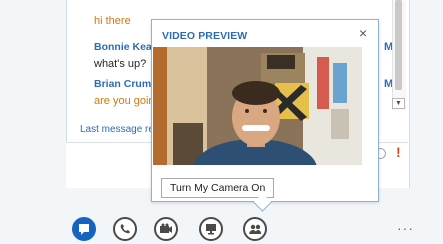 The height and width of the screenshot is (244, 443). What do you see at coordinates (120, 64) in the screenshot?
I see `message-text: what's up?` at bounding box center [120, 64].